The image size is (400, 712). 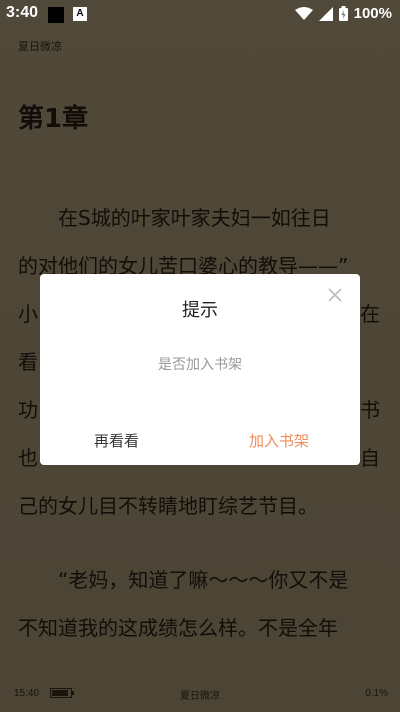 What do you see at coordinates (325, 13) in the screenshot?
I see `signal-icon` at bounding box center [325, 13].